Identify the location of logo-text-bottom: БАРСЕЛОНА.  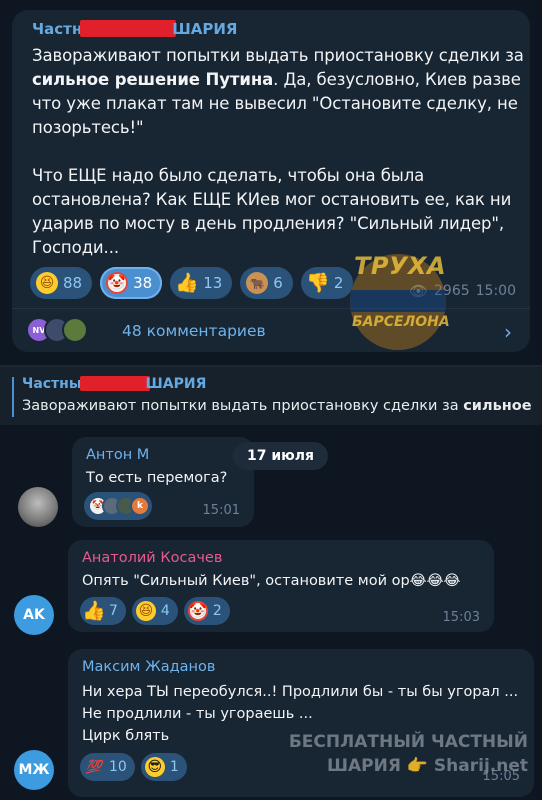
(401, 322).